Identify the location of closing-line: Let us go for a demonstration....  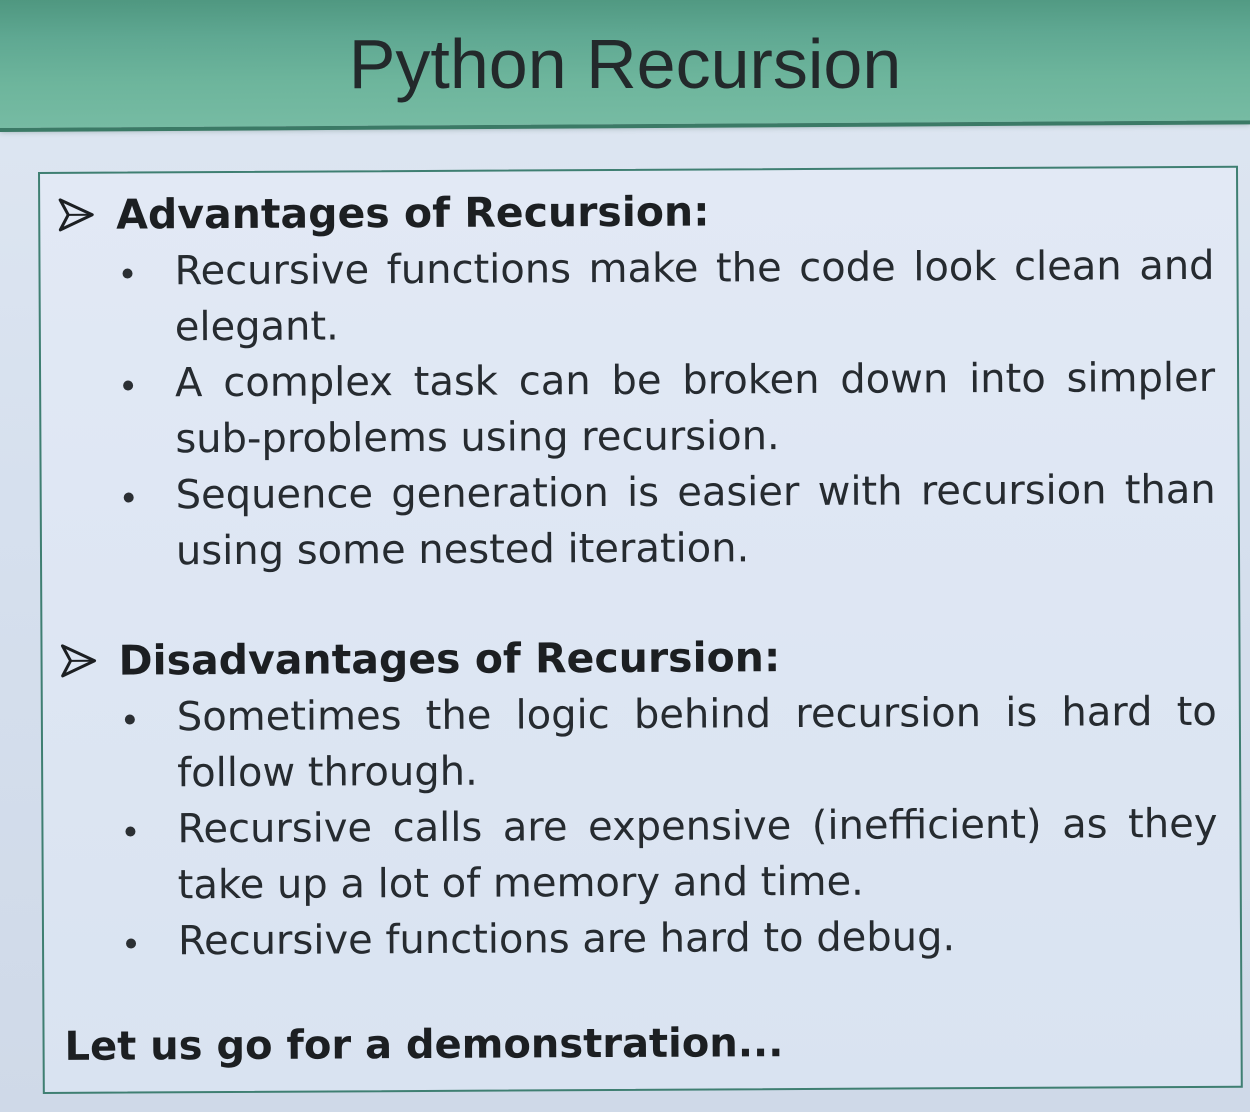
(424, 1045).